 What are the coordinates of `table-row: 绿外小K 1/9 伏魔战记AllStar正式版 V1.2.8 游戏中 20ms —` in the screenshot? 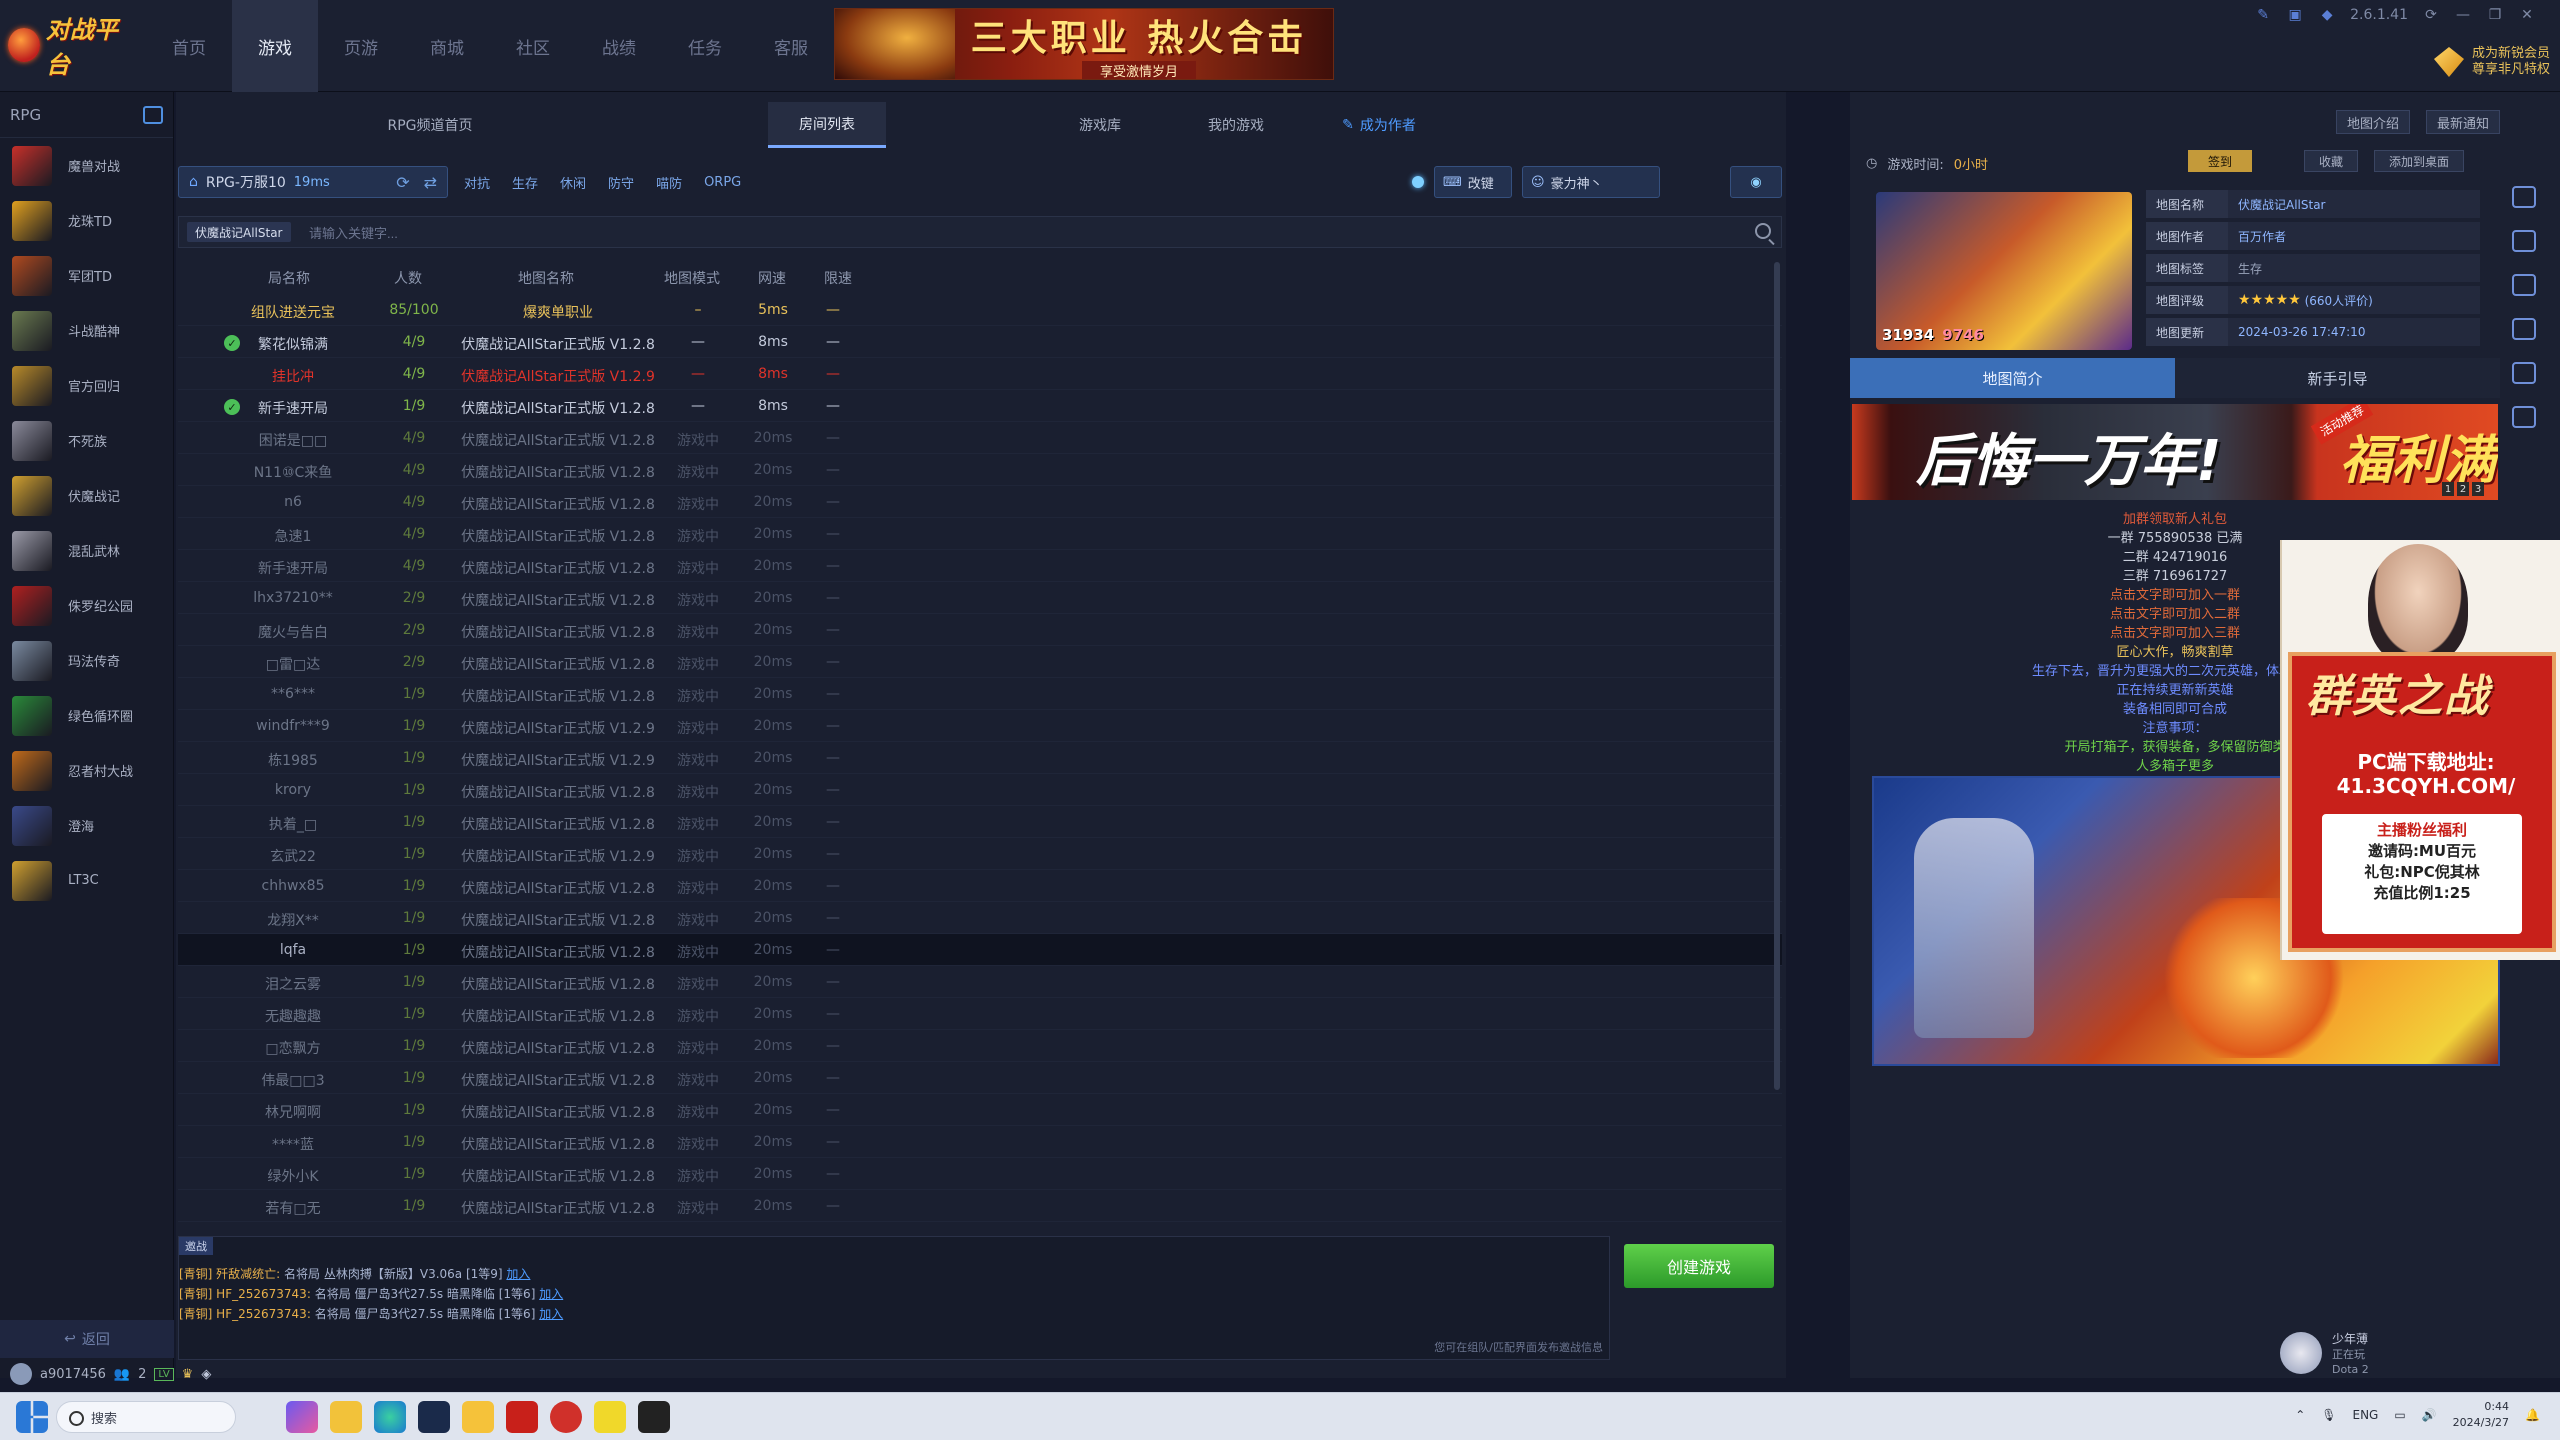 It's located at (980, 1174).